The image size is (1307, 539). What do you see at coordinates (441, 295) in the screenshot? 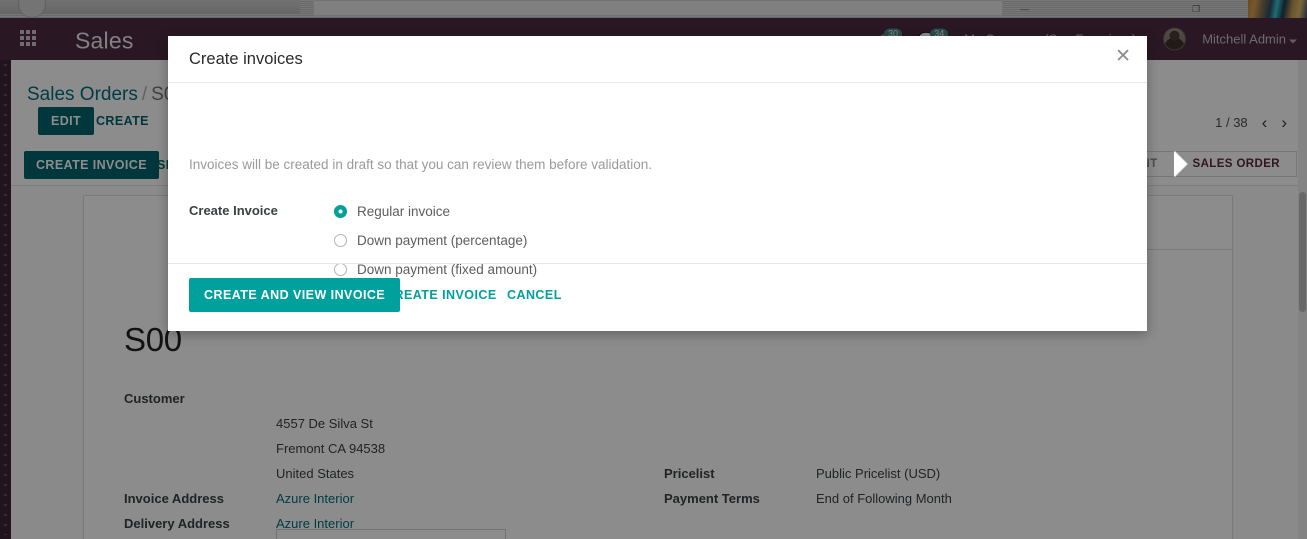
I see `create-invoice-button: CREATE INVOICE` at bounding box center [441, 295].